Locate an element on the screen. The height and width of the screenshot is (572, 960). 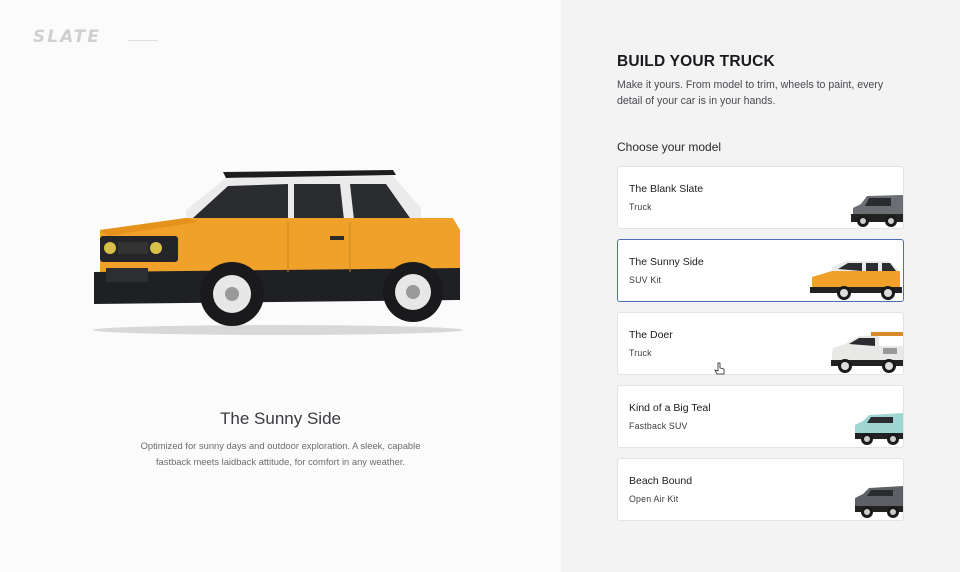
pointer-cursor-icon is located at coordinates (719, 368).